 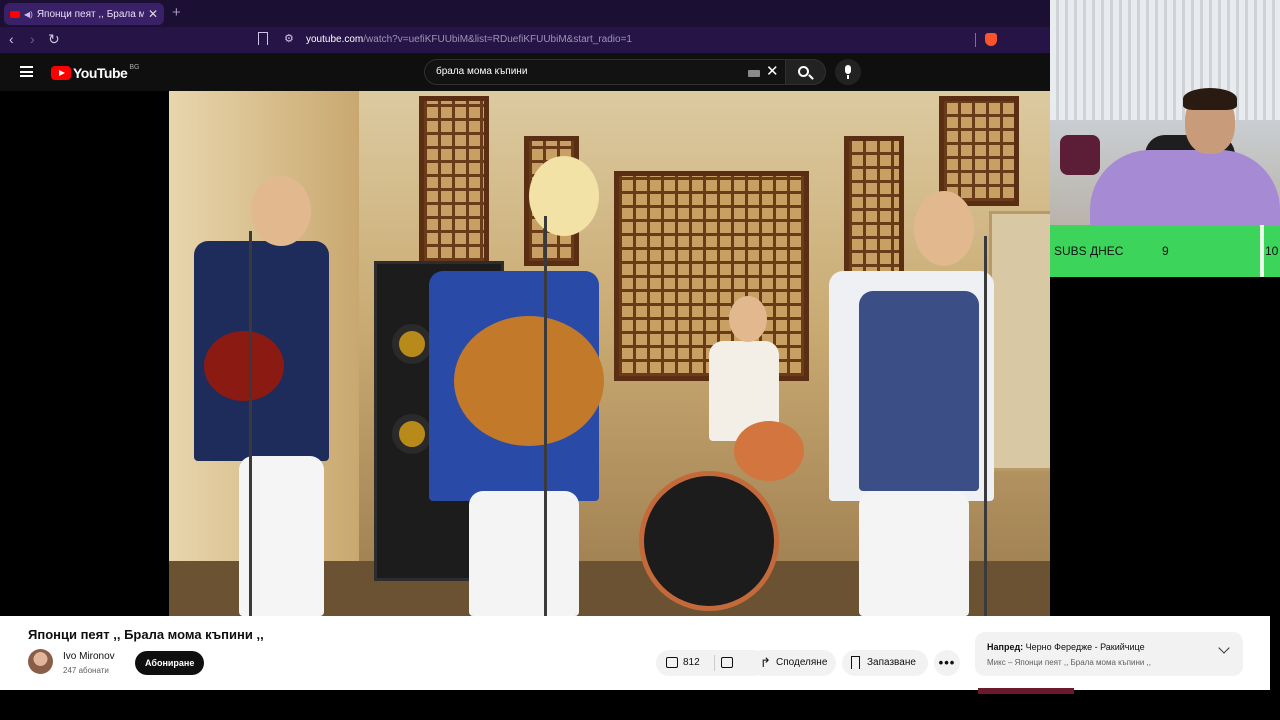 I want to click on youtube-logo: YouTube BG, so click(x=95, y=72).